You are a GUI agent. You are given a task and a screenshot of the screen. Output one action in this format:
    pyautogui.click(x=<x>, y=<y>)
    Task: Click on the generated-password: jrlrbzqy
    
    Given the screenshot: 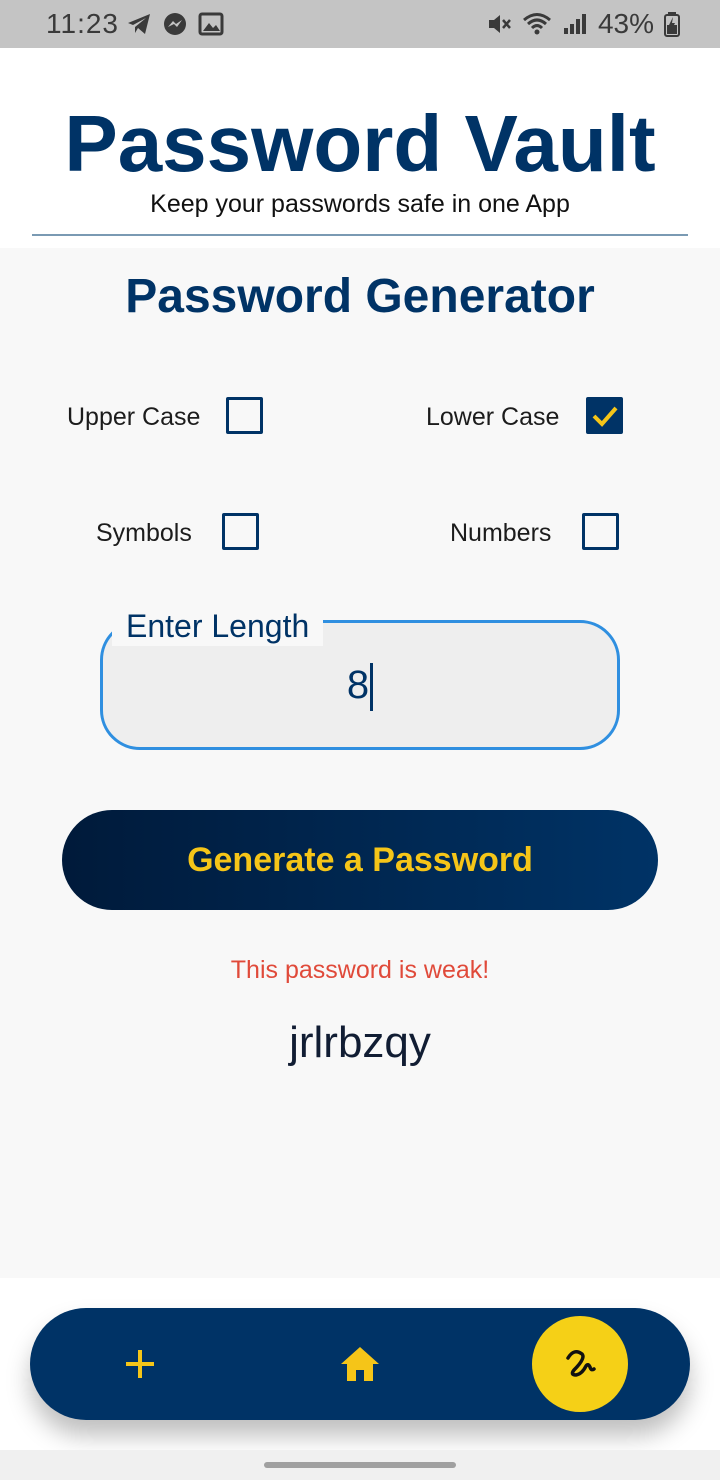 What is the action you would take?
    pyautogui.click(x=360, y=1042)
    